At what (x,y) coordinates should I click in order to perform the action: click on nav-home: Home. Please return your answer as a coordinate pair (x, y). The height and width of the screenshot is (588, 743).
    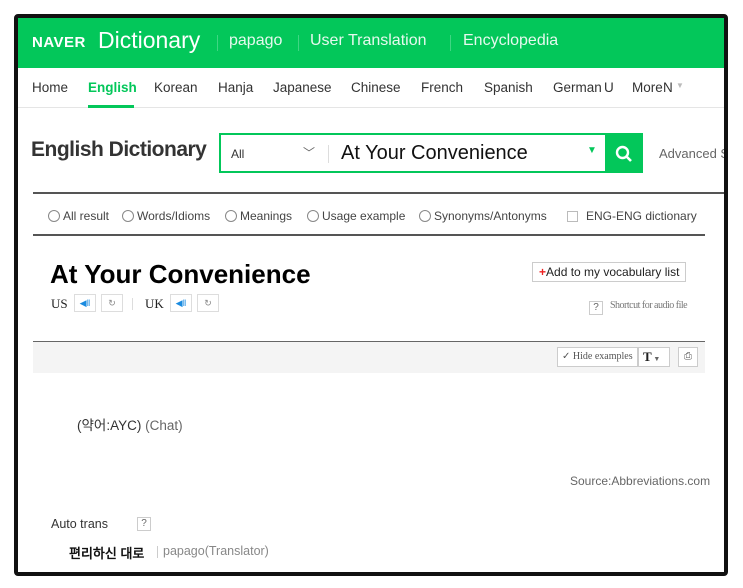
    Looking at the image, I should click on (50, 87).